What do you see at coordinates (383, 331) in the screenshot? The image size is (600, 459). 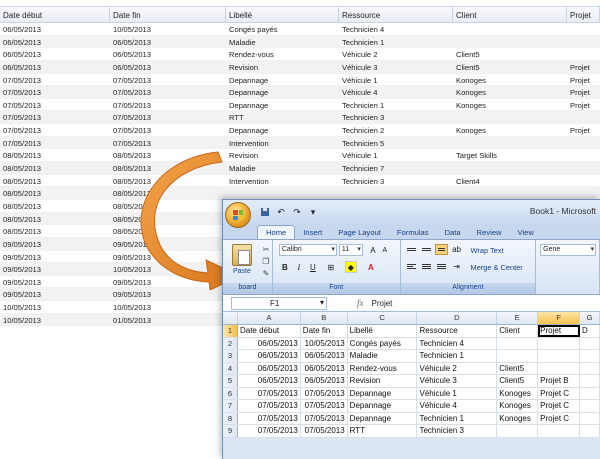 I see `sheet-cell: Libellé` at bounding box center [383, 331].